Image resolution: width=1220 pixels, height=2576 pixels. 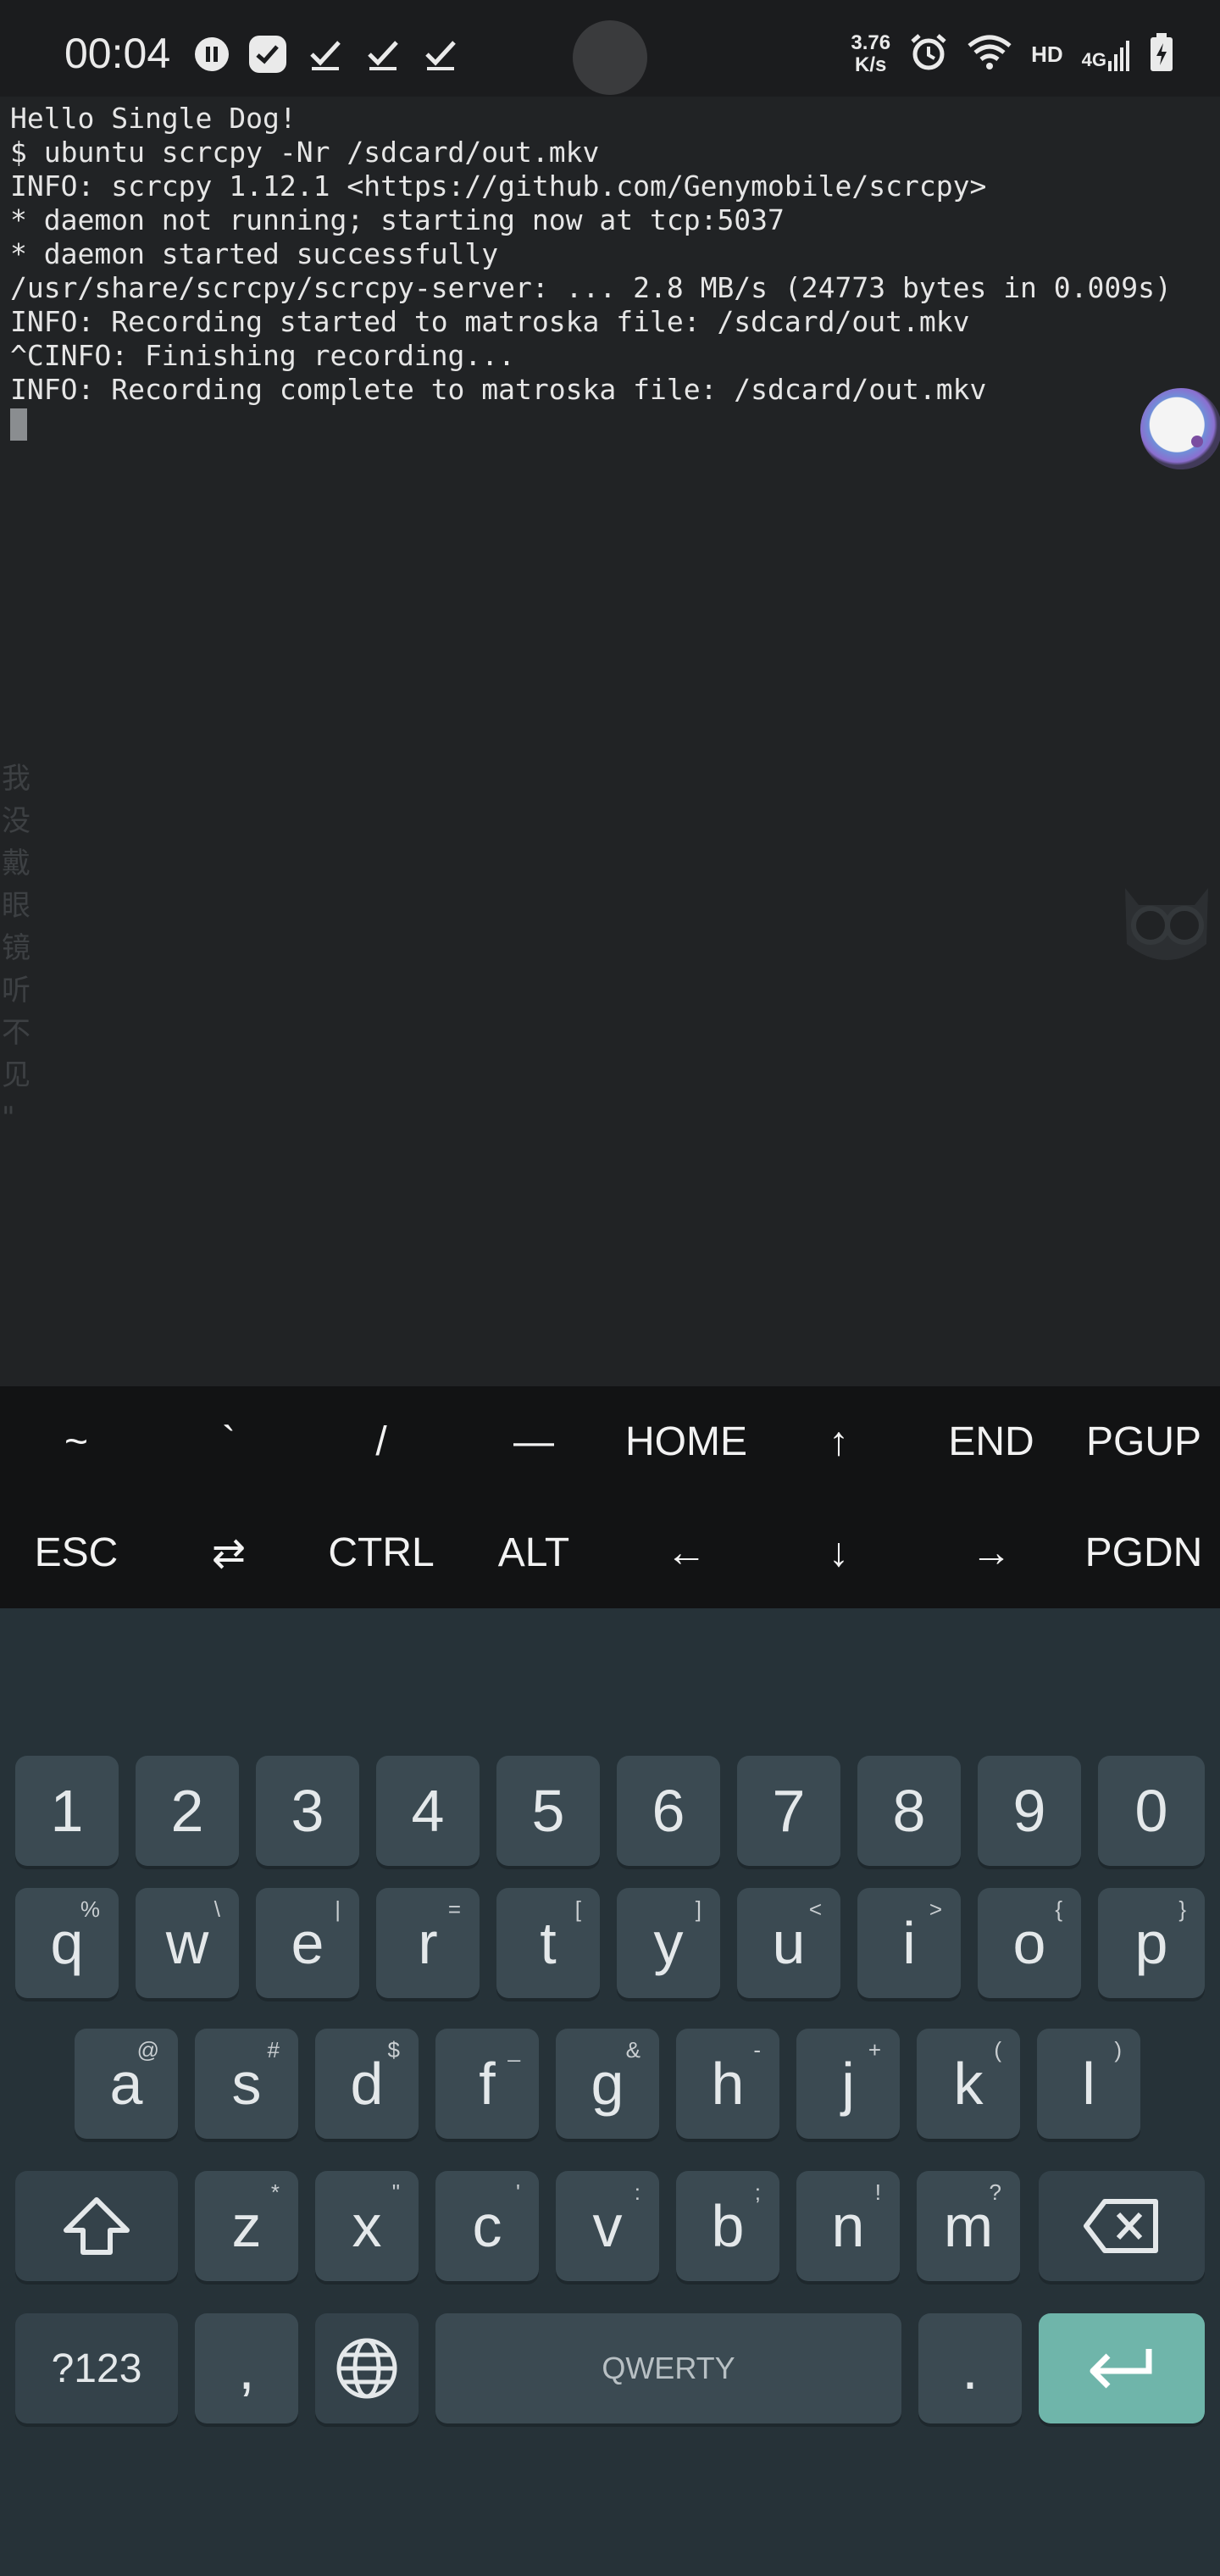 What do you see at coordinates (187, 1811) in the screenshot?
I see `key-2: 2` at bounding box center [187, 1811].